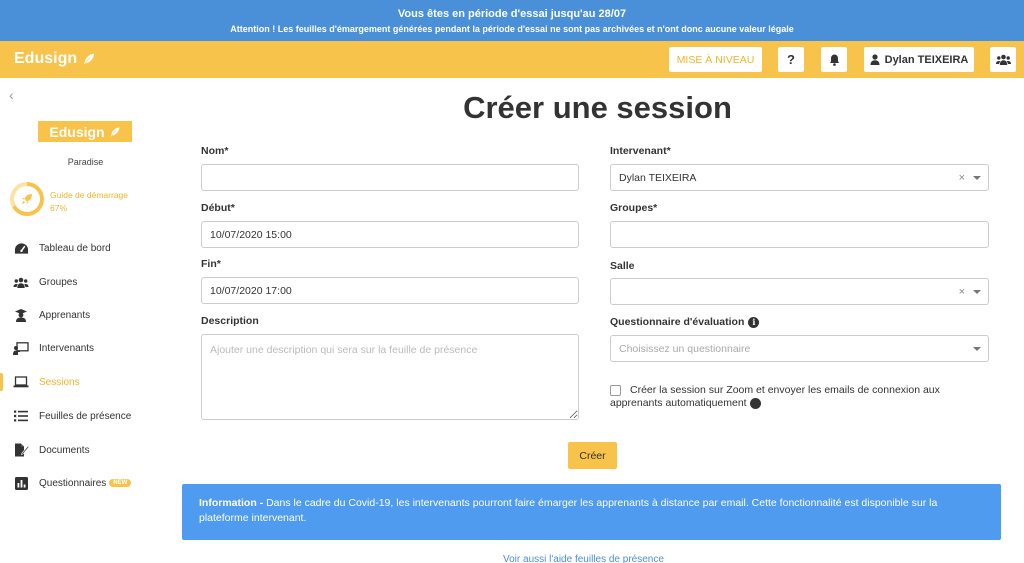 The image size is (1024, 563). I want to click on sidebar-item-documents: Documents, so click(85, 450).